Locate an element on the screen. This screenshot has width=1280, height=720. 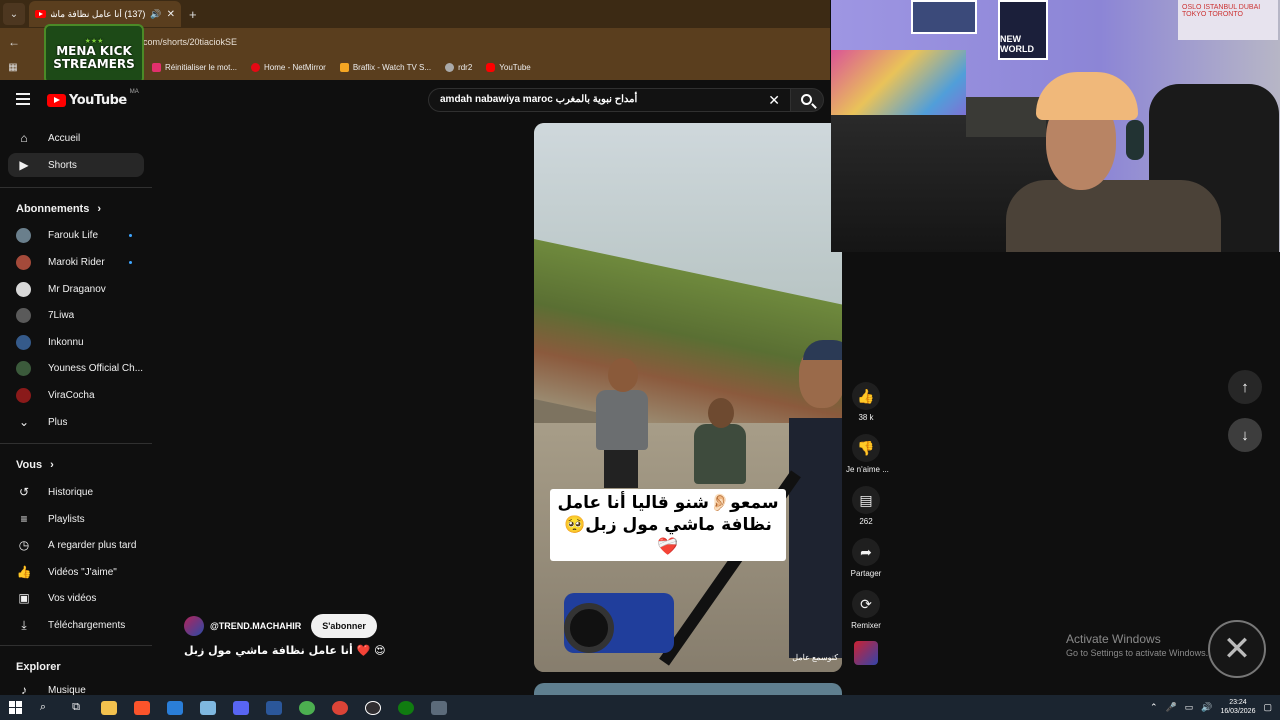
sound-source-avatar is located at coordinates (866, 653).